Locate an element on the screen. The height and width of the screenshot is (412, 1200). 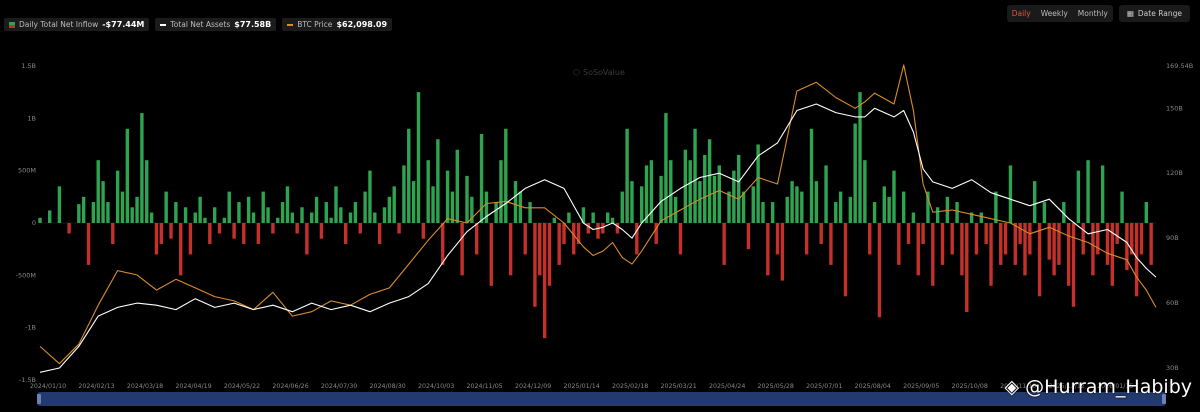
x-axis-tick-label: 2025/02/18 is located at coordinates (630, 386).